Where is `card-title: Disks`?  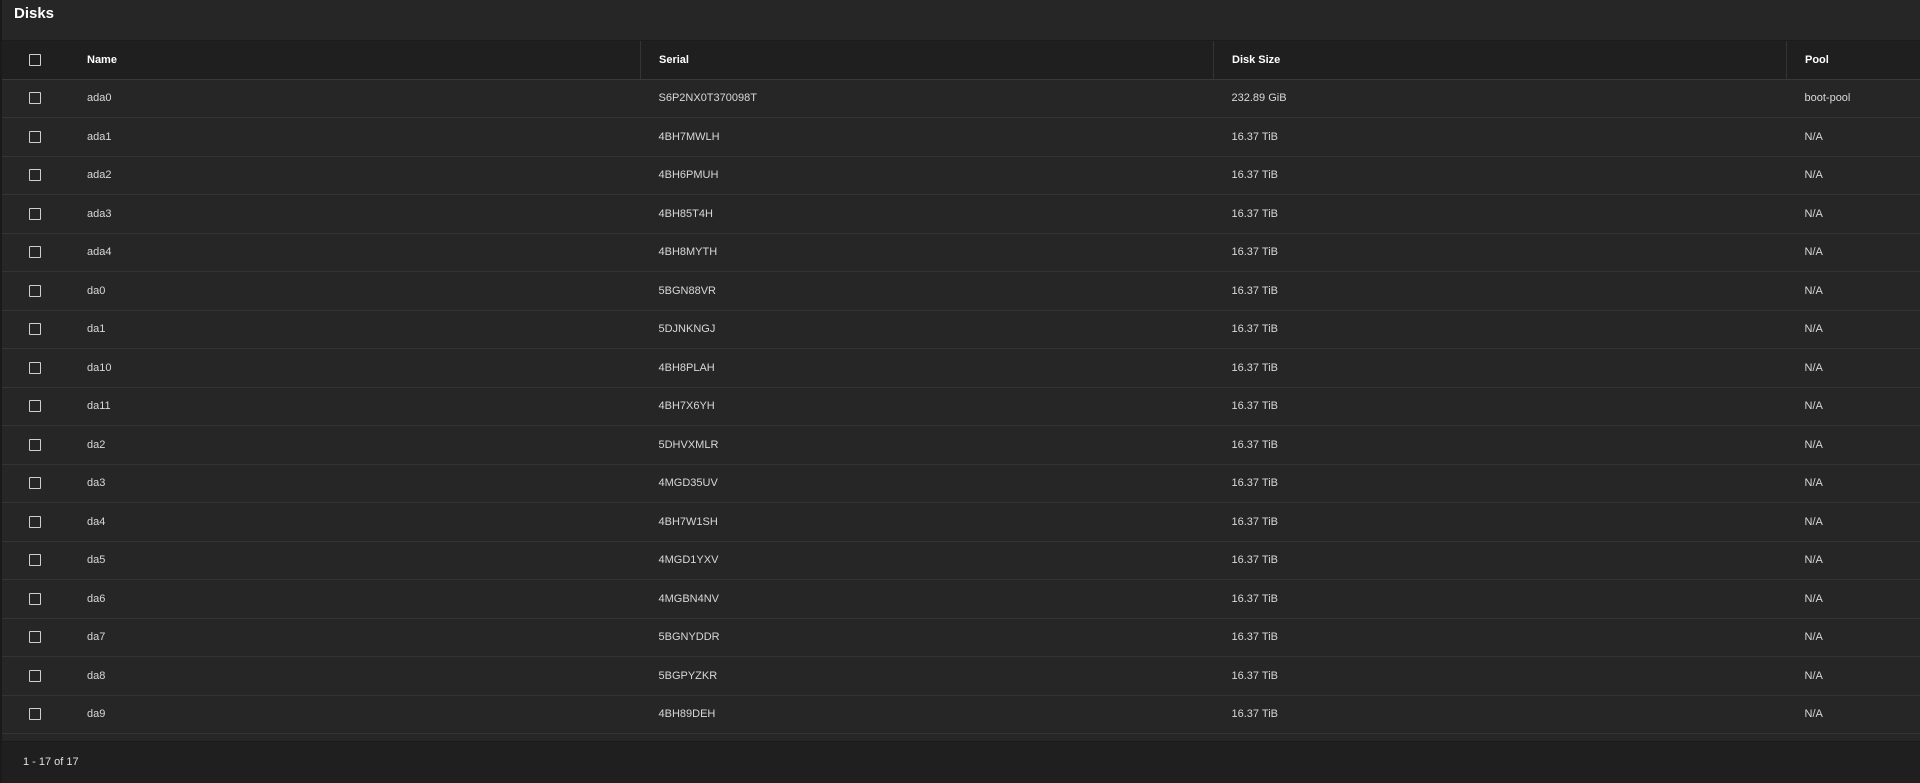 card-title: Disks is located at coordinates (34, 13).